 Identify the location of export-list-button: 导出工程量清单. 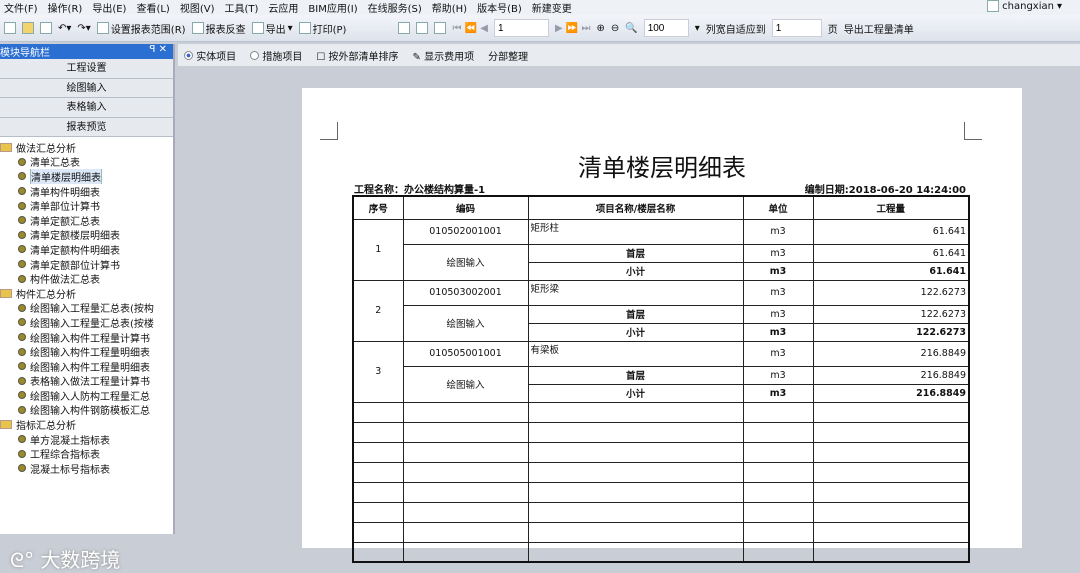
(879, 28).